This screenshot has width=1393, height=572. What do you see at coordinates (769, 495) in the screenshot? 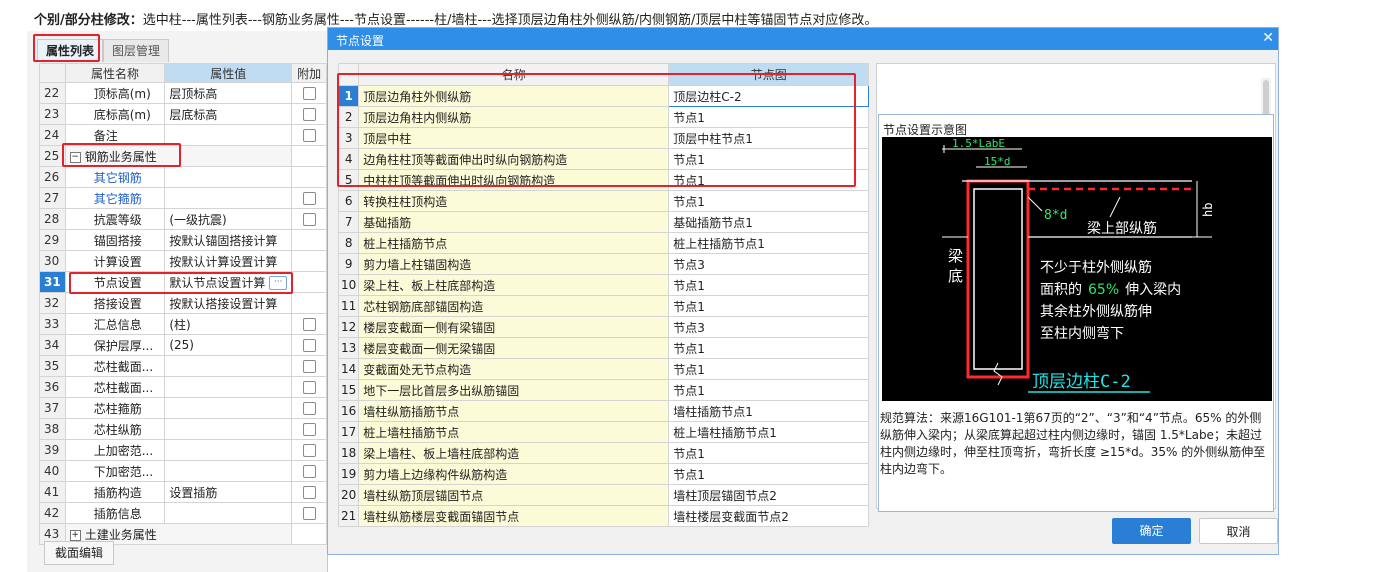
I see `node-value: 墙柱顶层锚固节点2` at bounding box center [769, 495].